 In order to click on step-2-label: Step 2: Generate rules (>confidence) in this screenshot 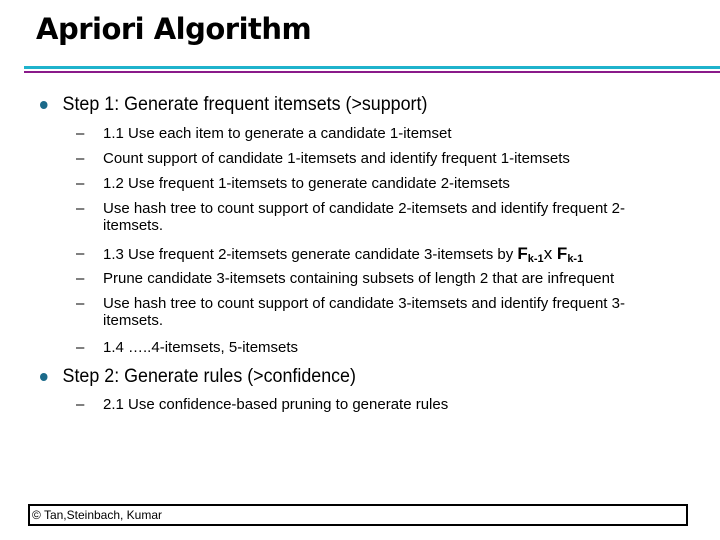, I will do `click(209, 376)`.